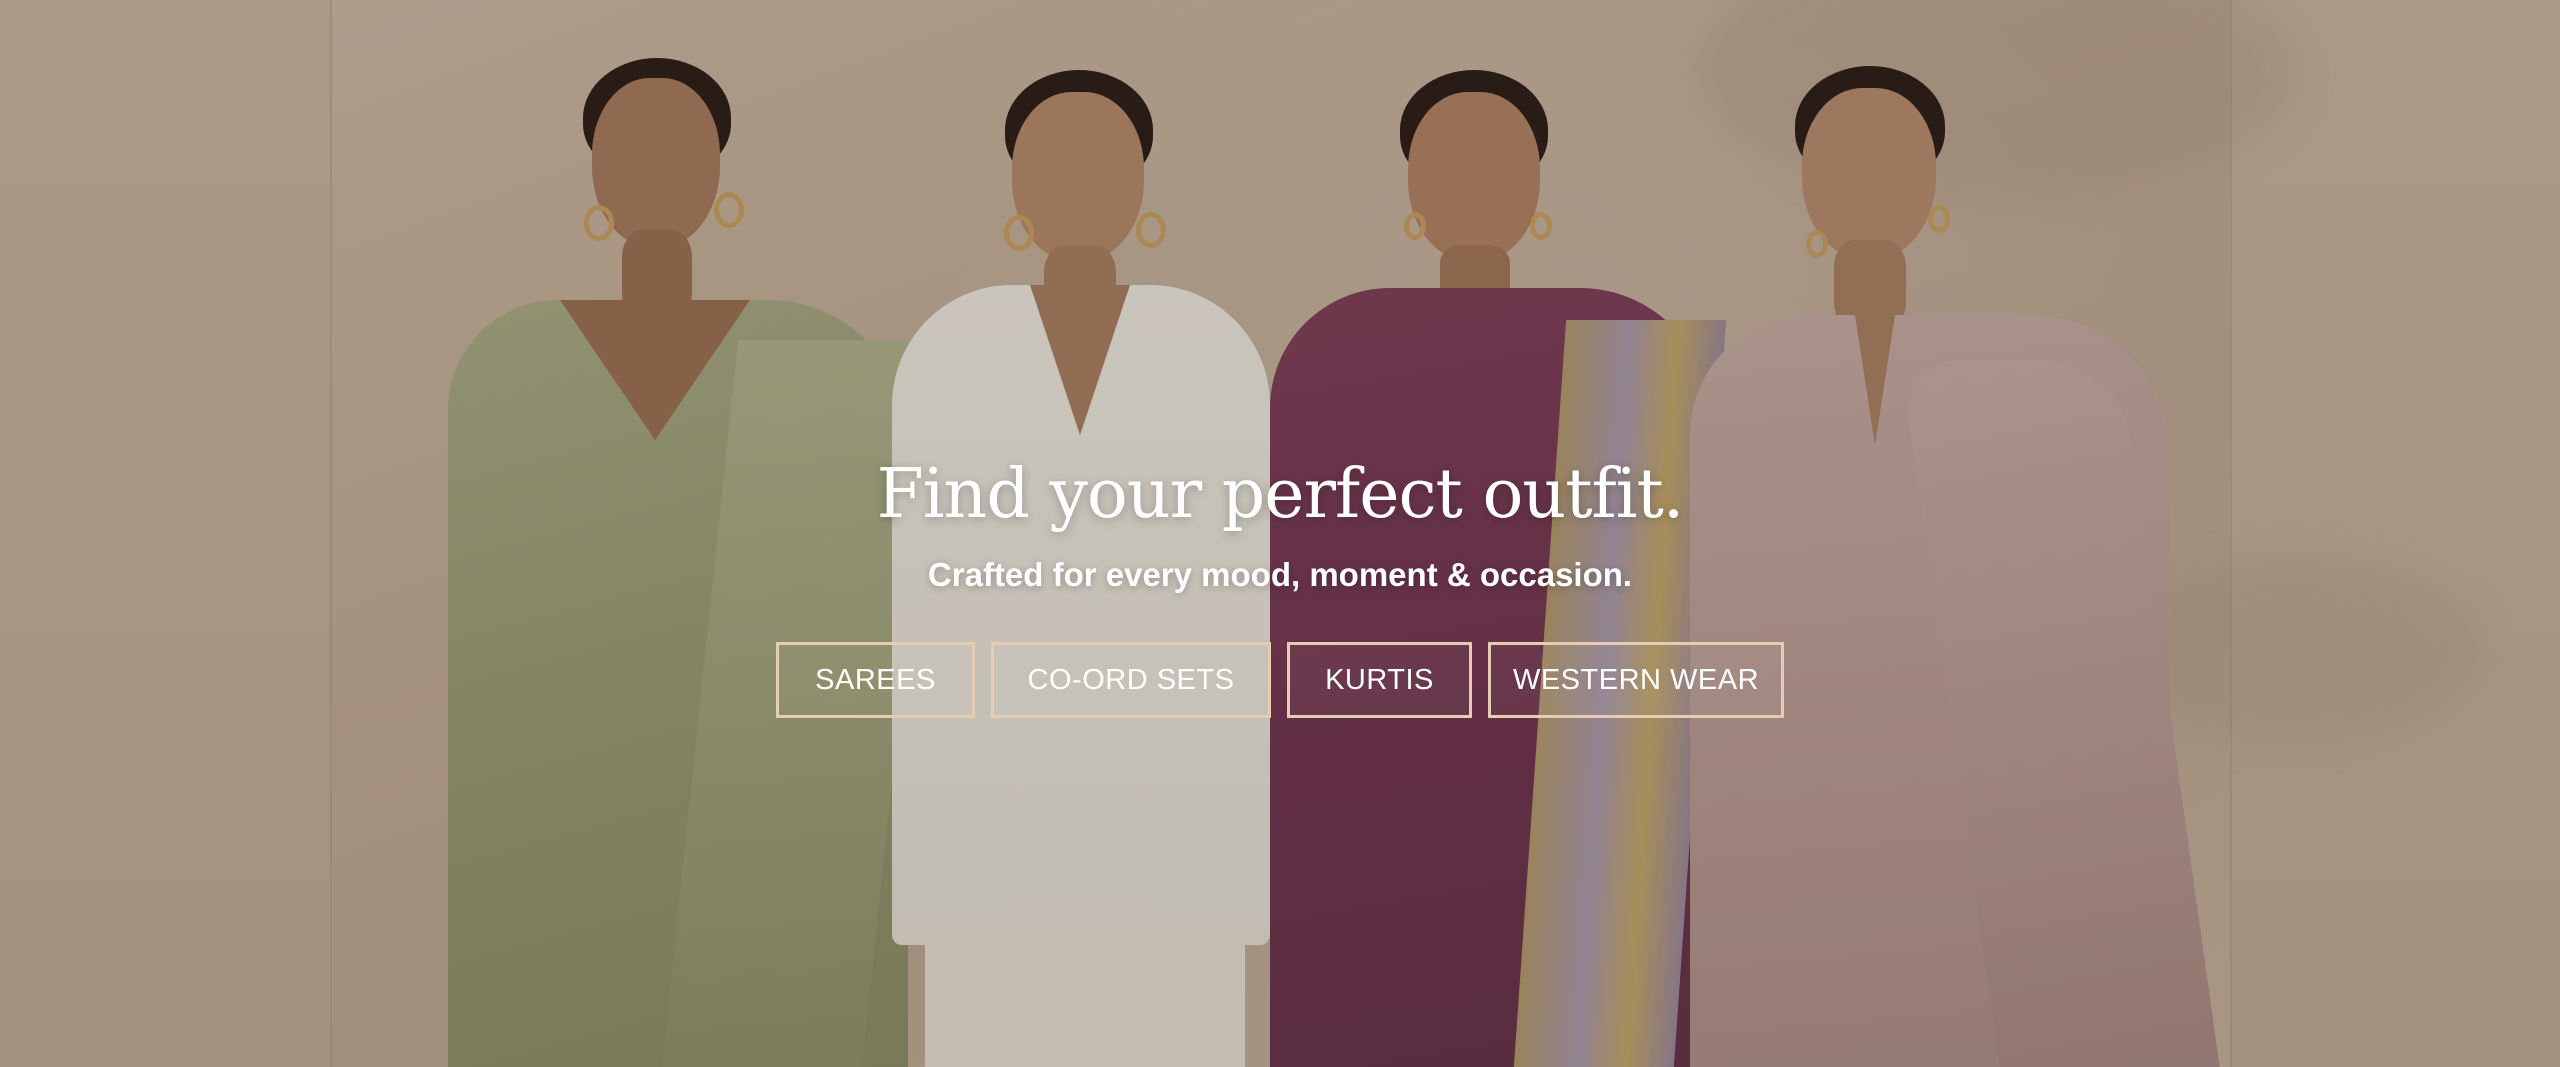 The image size is (2560, 1067). I want to click on category-button-co-ord-sets: CO-ORD SETS, so click(1131, 680).